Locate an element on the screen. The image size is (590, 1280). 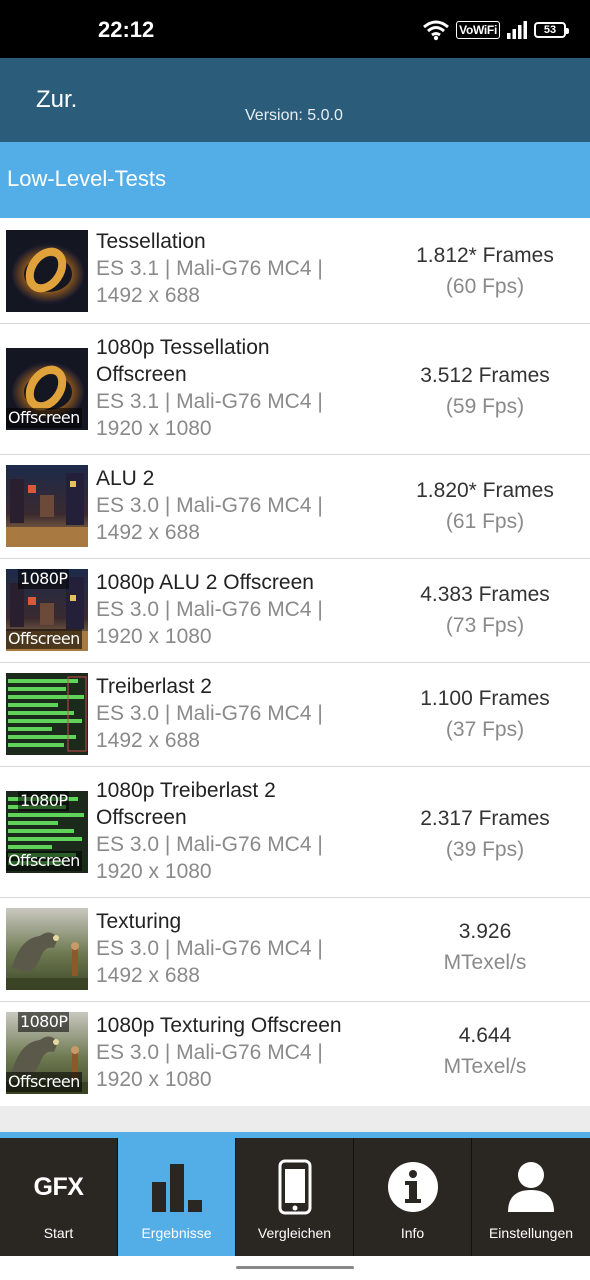
test-result: 2.317 Frames (39 Fps) is located at coordinates (485, 834).